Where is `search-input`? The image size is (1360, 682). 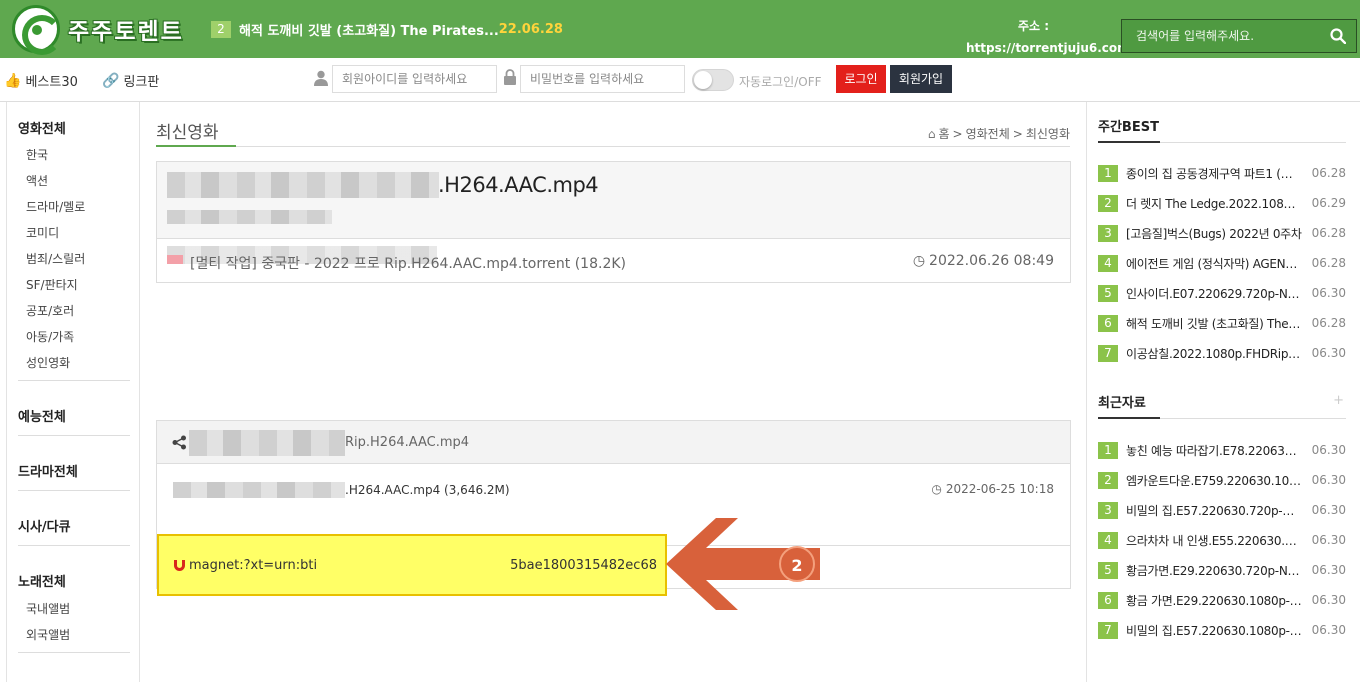 search-input is located at coordinates (1222, 36).